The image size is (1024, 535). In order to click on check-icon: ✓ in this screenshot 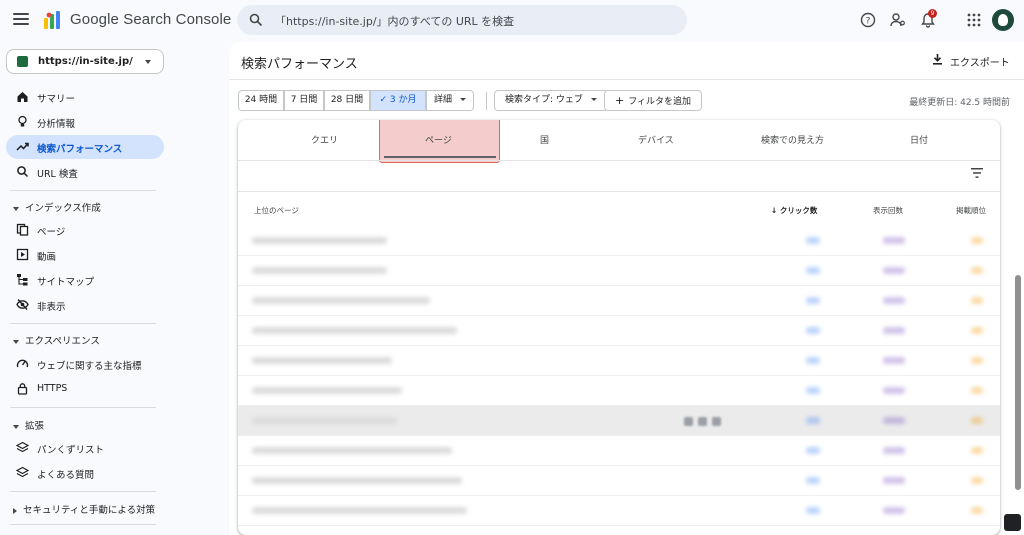, I will do `click(384, 100)`.